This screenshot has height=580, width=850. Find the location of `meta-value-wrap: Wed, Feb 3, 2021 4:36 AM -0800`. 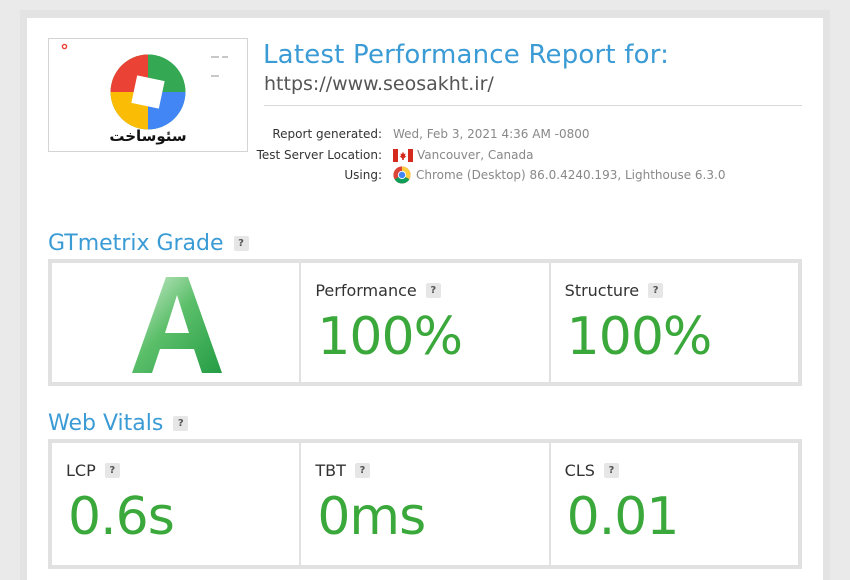

meta-value-wrap: Wed, Feb 3, 2021 4:36 AM -0800 is located at coordinates (491, 134).